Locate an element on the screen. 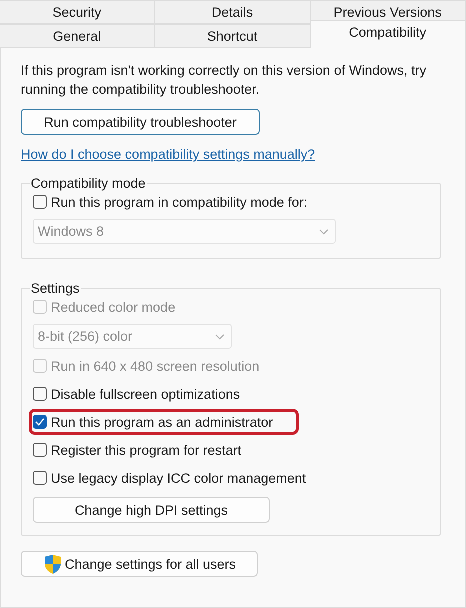 This screenshot has height=608, width=466. checkbox-label: Use legacy display ICC color management is located at coordinates (178, 478).